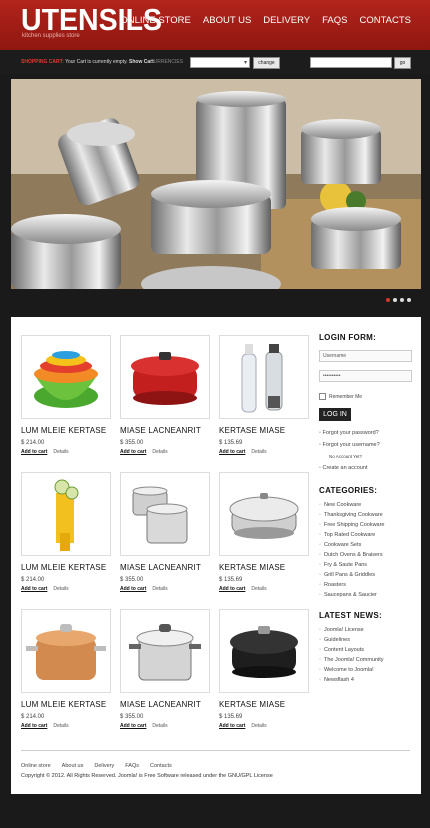  What do you see at coordinates (132, 766) in the screenshot?
I see `footer-link-faqs: FAQs` at bounding box center [132, 766].